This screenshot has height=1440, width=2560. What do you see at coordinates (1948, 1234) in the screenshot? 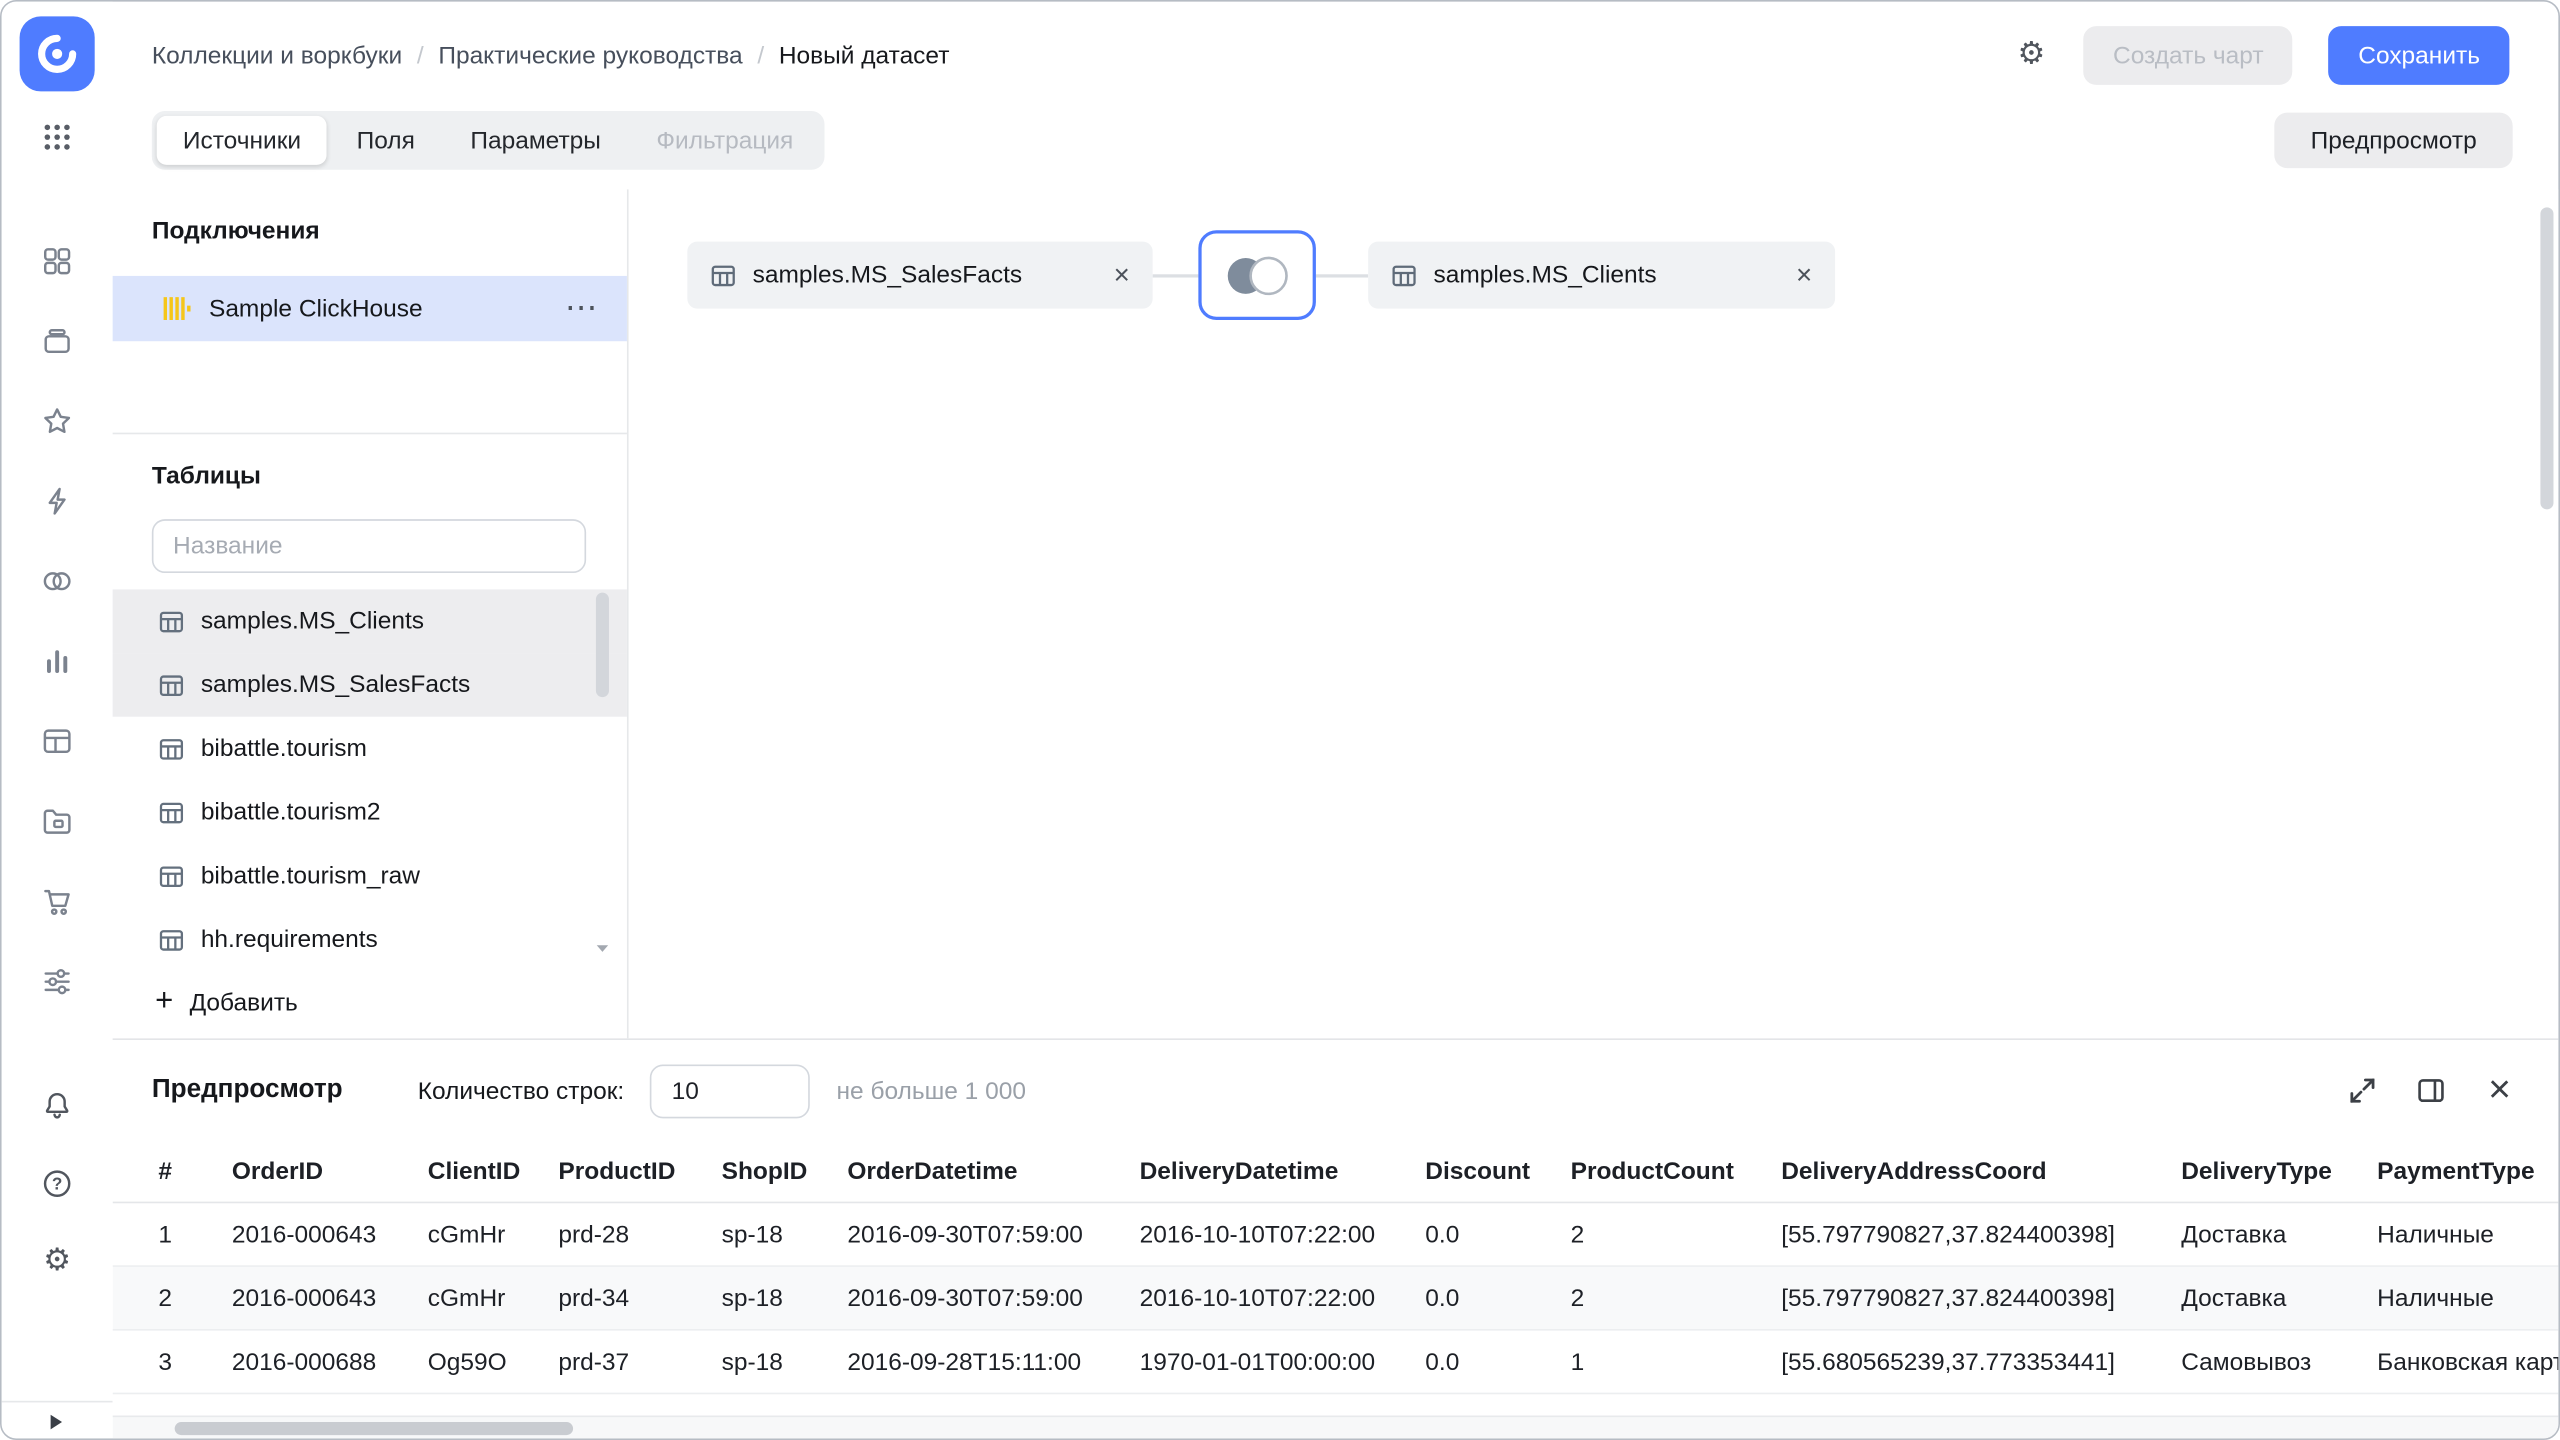
I see `cell: [55.797790827,37.824400398]` at bounding box center [1948, 1234].